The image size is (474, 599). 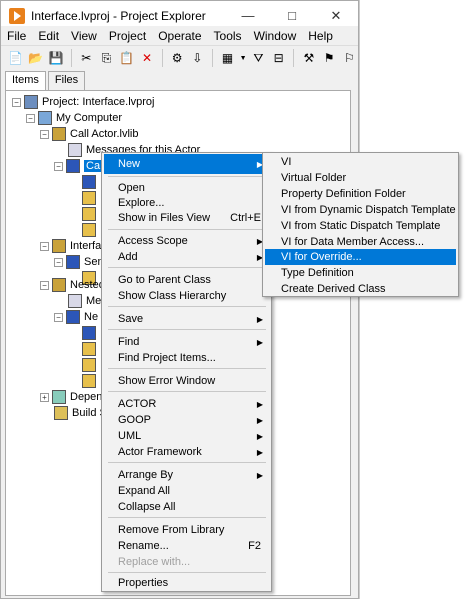 I want to click on sub-vi-static-dispatch: VI from Static Dispatch Template, so click(x=360, y=226).